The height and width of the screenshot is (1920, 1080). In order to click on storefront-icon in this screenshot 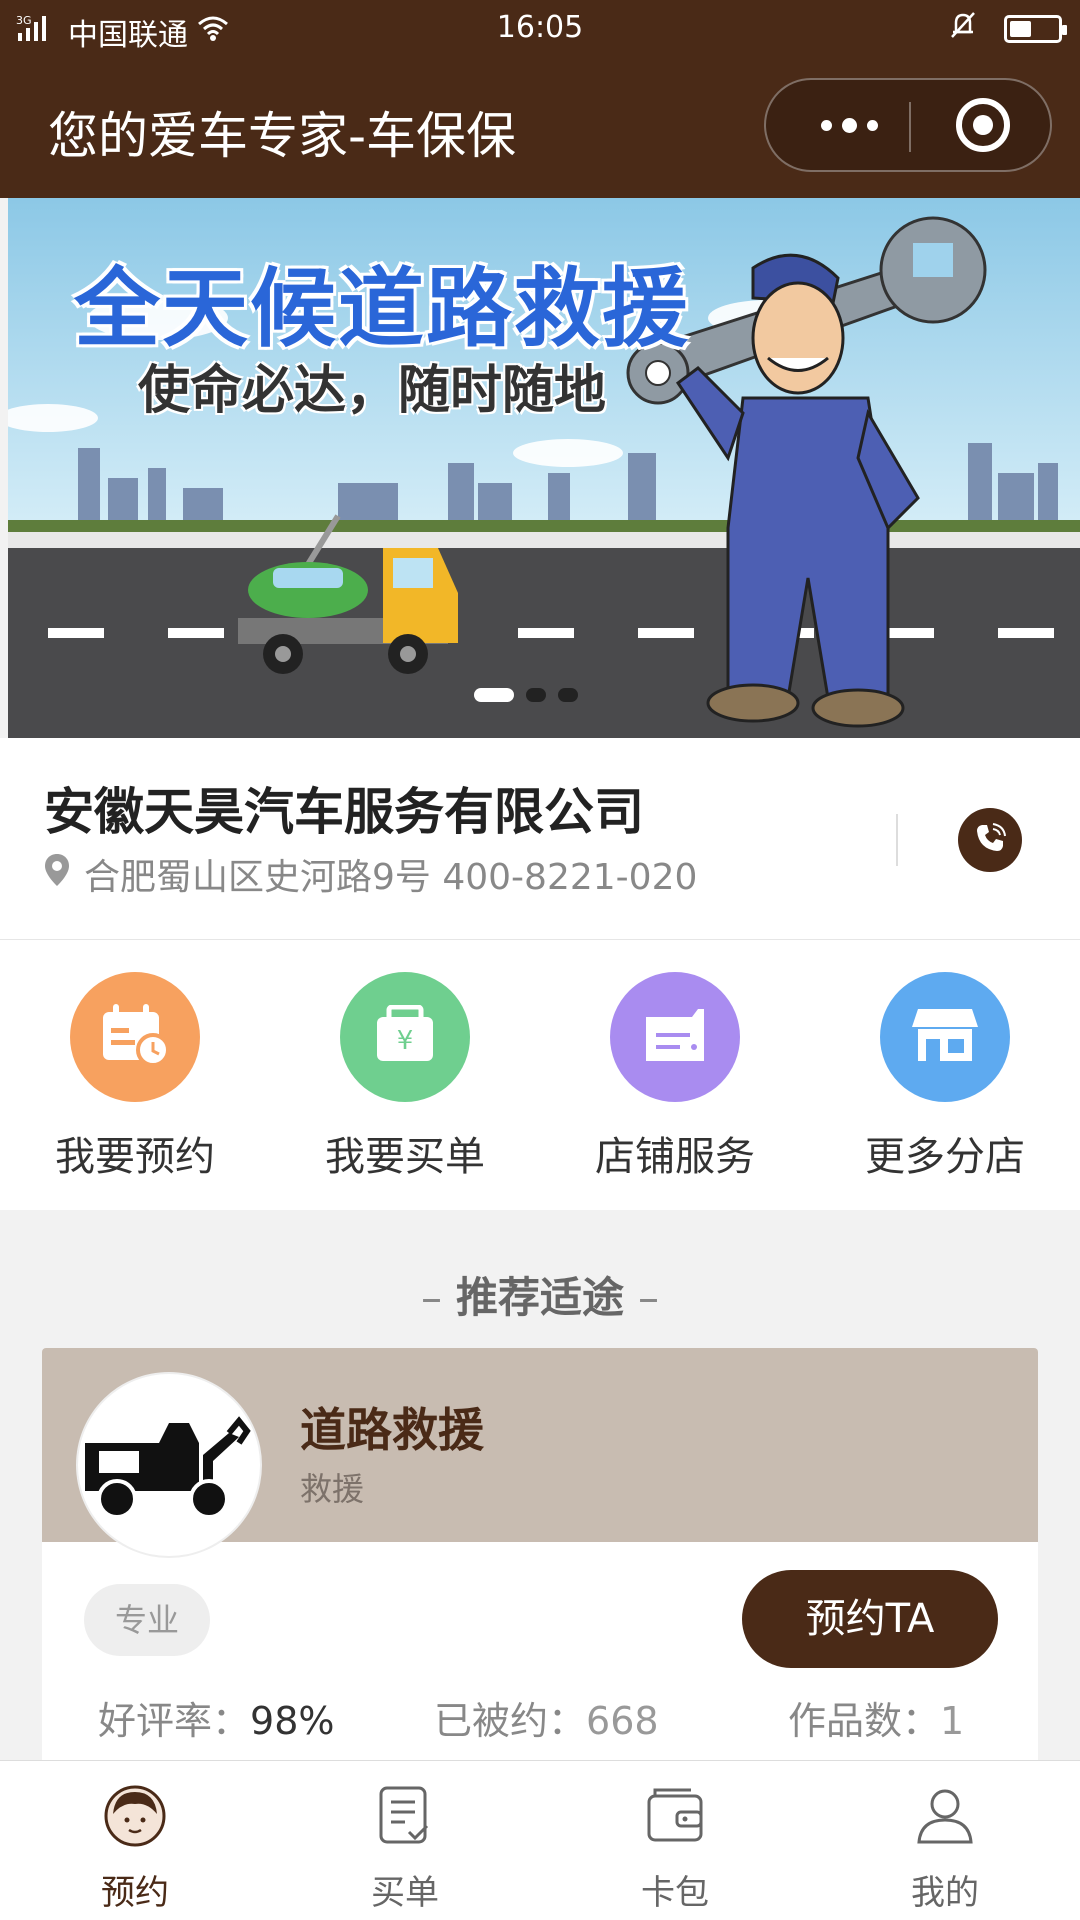, I will do `click(945, 1037)`.